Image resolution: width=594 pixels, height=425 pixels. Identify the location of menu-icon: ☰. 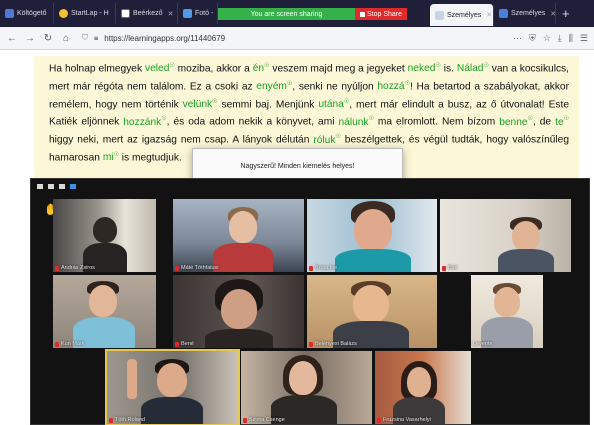
(584, 38).